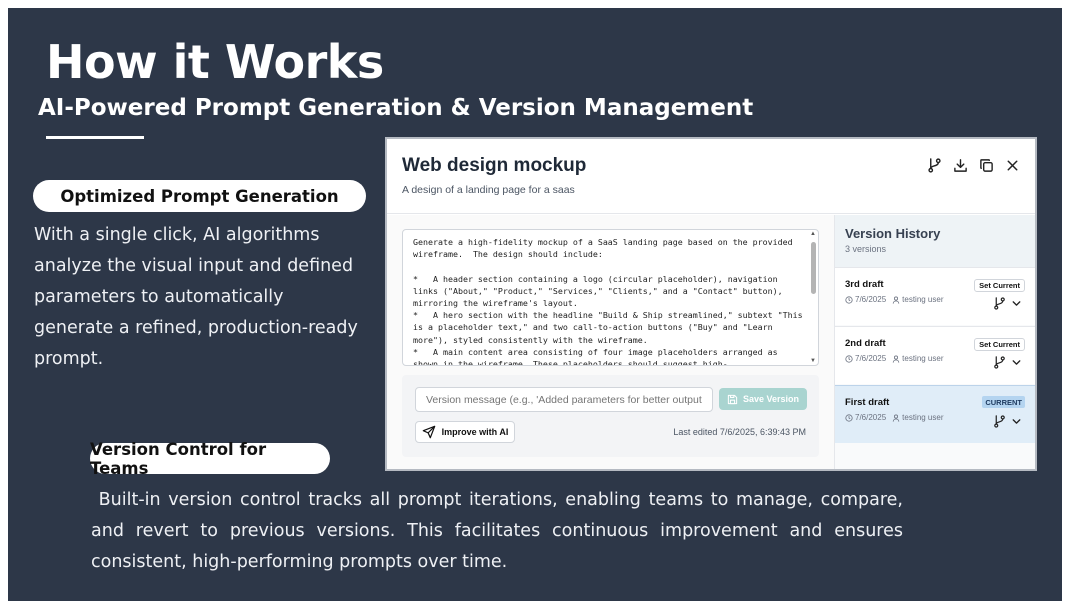  Describe the element at coordinates (739, 432) in the screenshot. I see `last-edited: Last edited 7/6/2025, 6:39:43 PM` at that location.